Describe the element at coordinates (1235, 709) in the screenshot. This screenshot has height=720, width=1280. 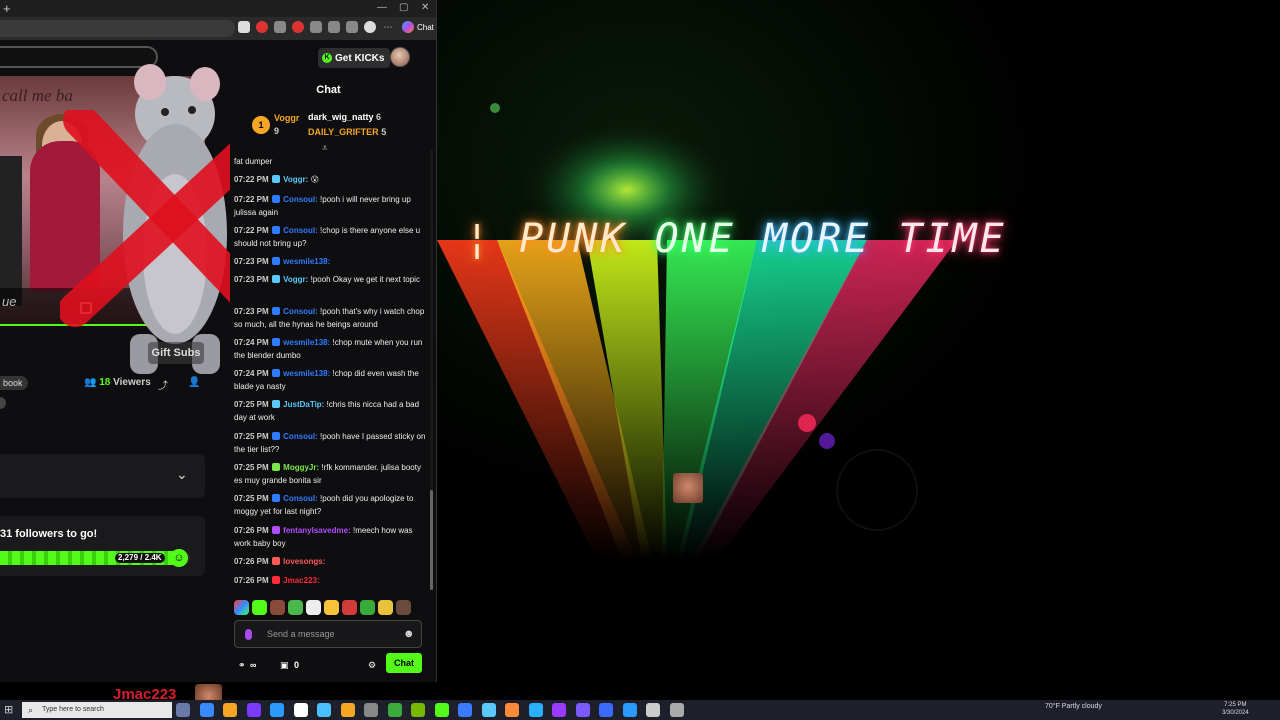
I see `taskbar-clock: 7:25 PM 3/30/2024` at that location.